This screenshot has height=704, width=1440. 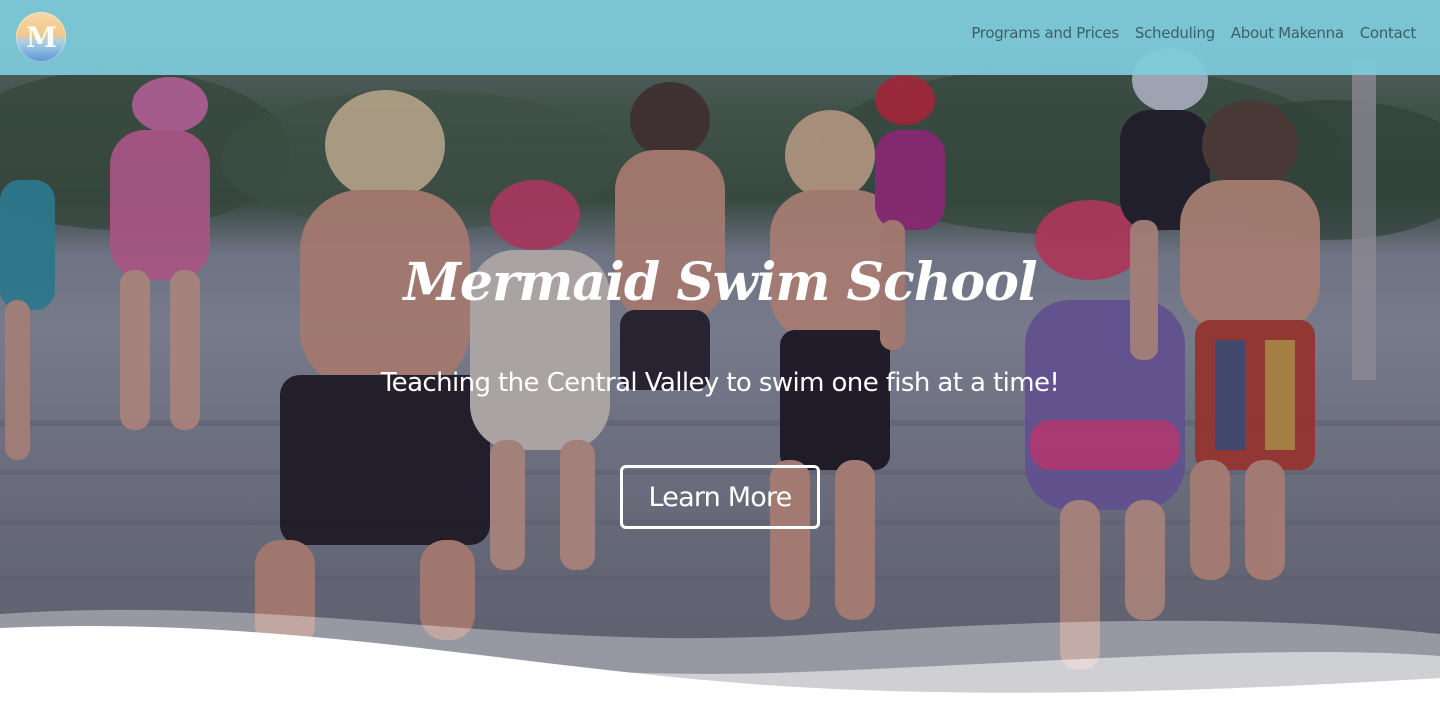 What do you see at coordinates (720, 282) in the screenshot?
I see `hero-title: Mermaid Swim School` at bounding box center [720, 282].